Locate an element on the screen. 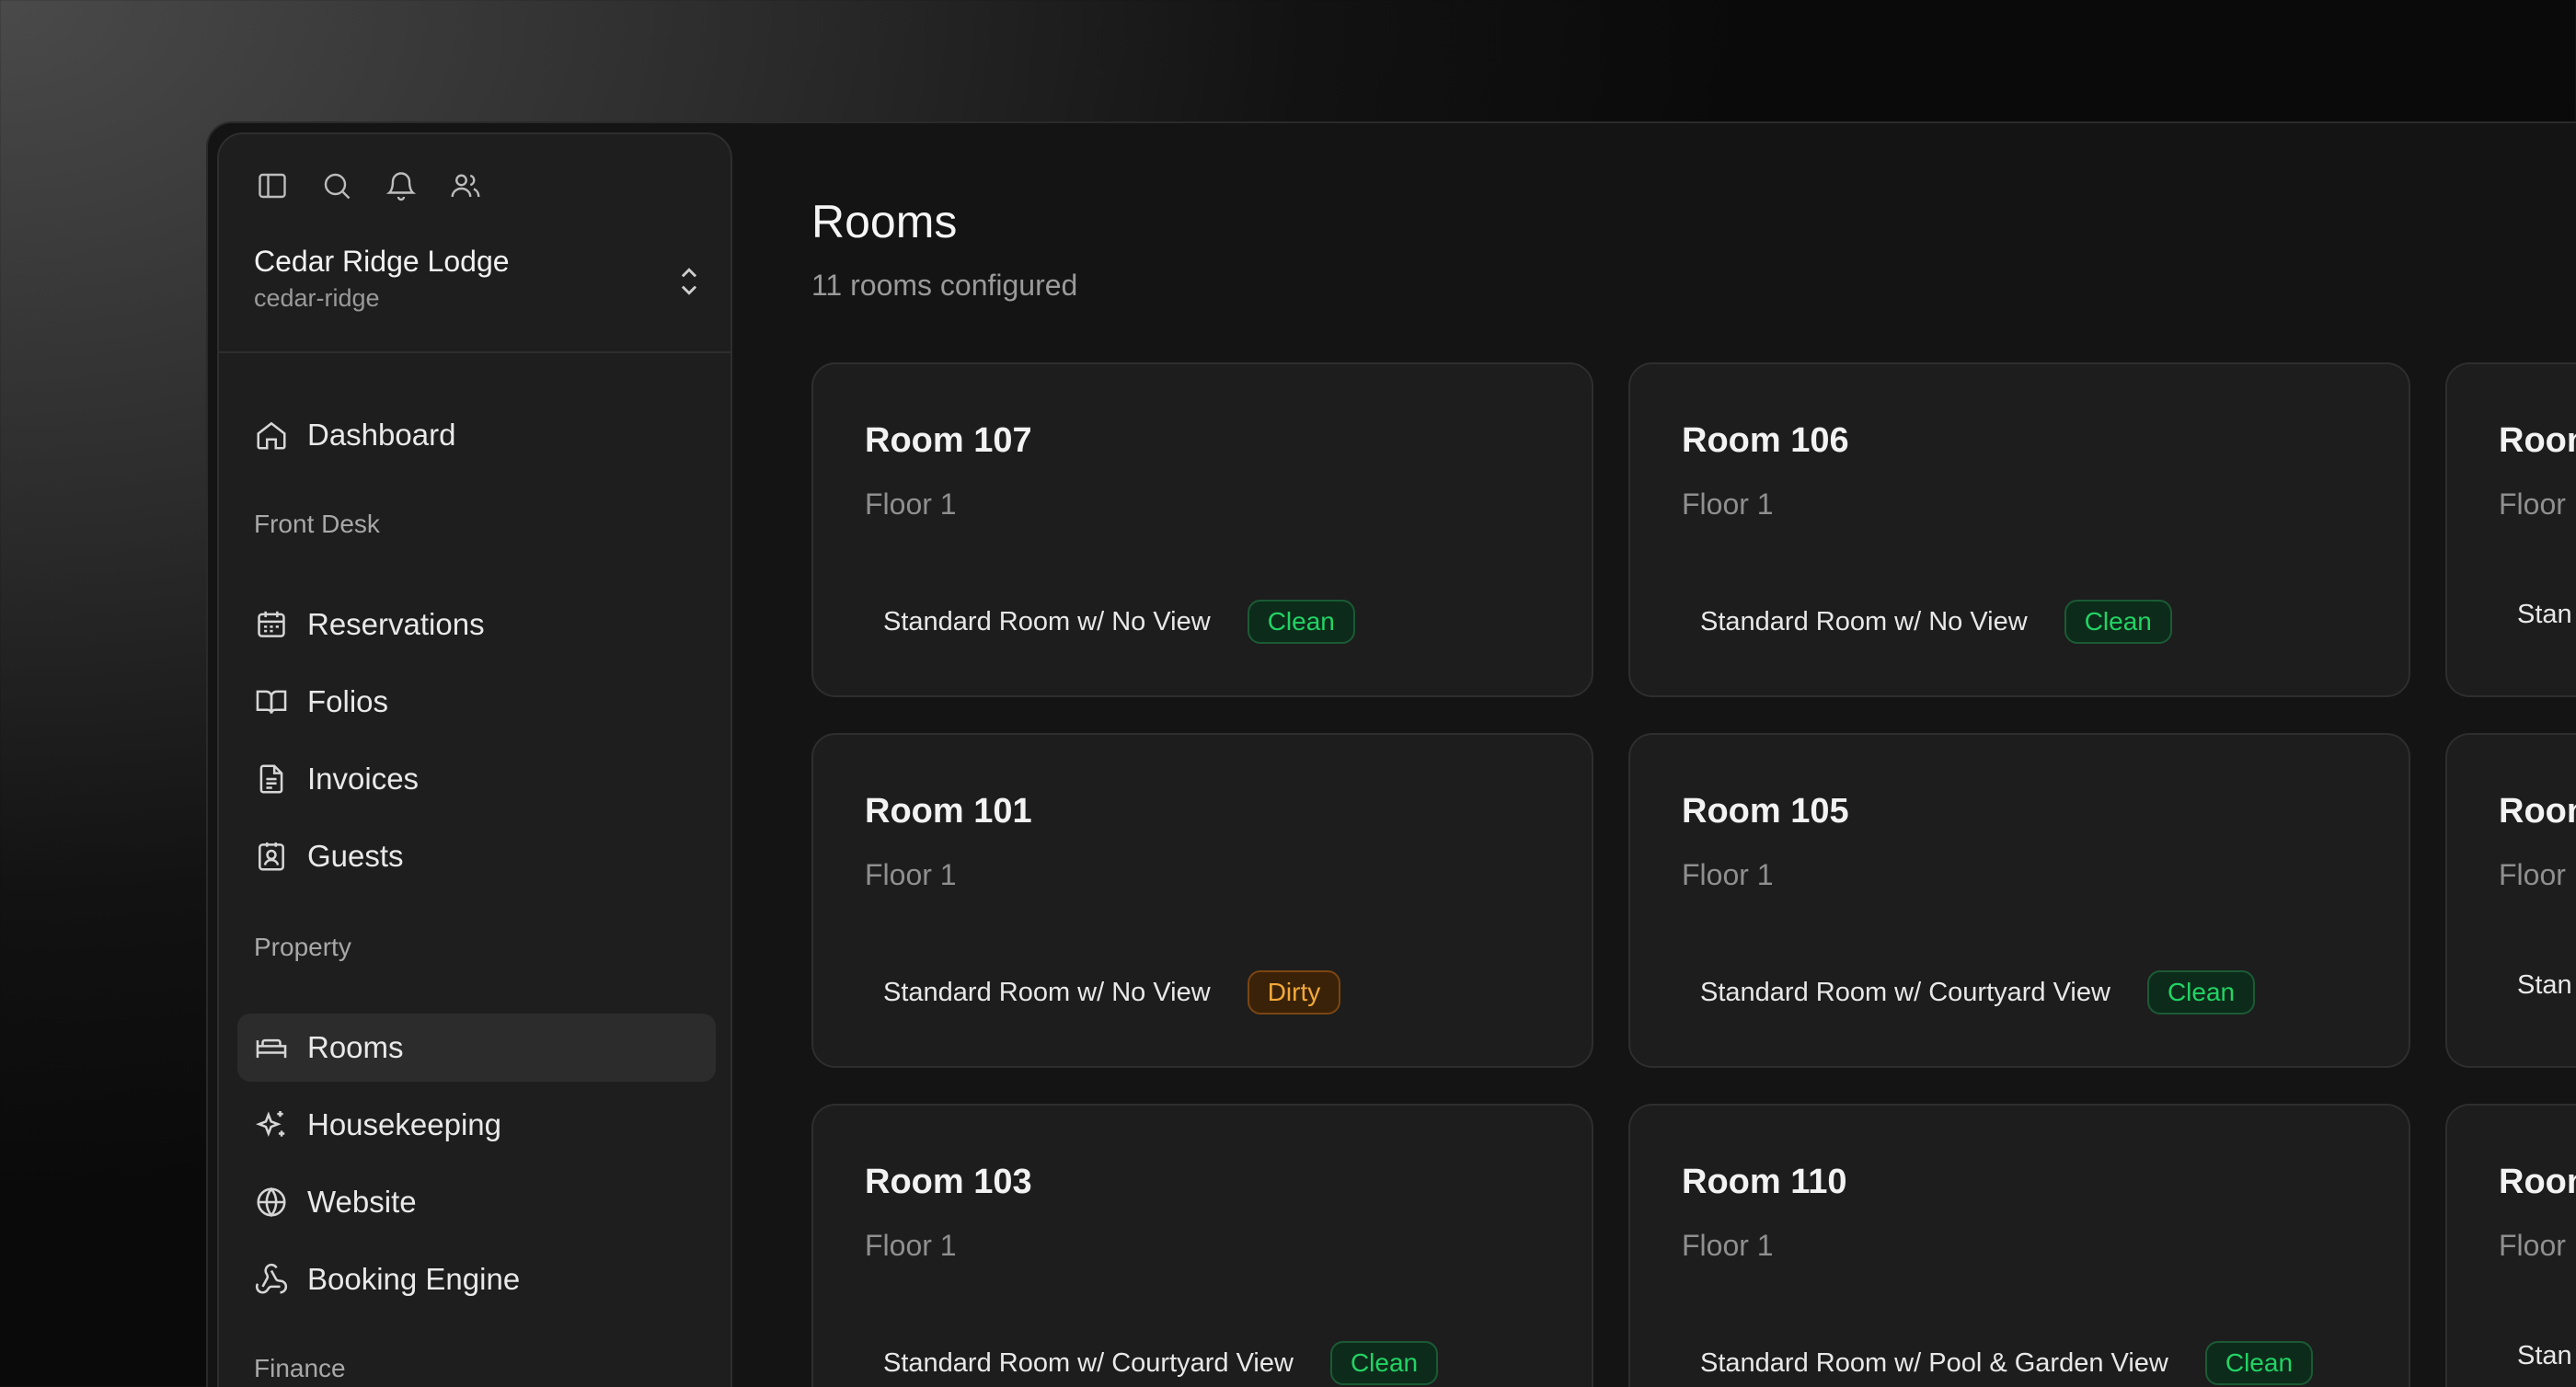  room-name: Room 110 is located at coordinates (1764, 1182).